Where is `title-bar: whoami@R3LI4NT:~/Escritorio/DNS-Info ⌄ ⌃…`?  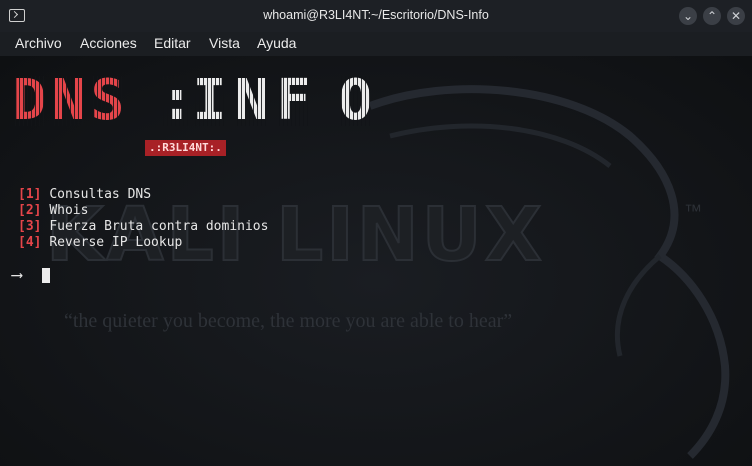
title-bar: whoami@R3LI4NT:~/Escritorio/DNS-Info ⌄ ⌃… is located at coordinates (376, 16).